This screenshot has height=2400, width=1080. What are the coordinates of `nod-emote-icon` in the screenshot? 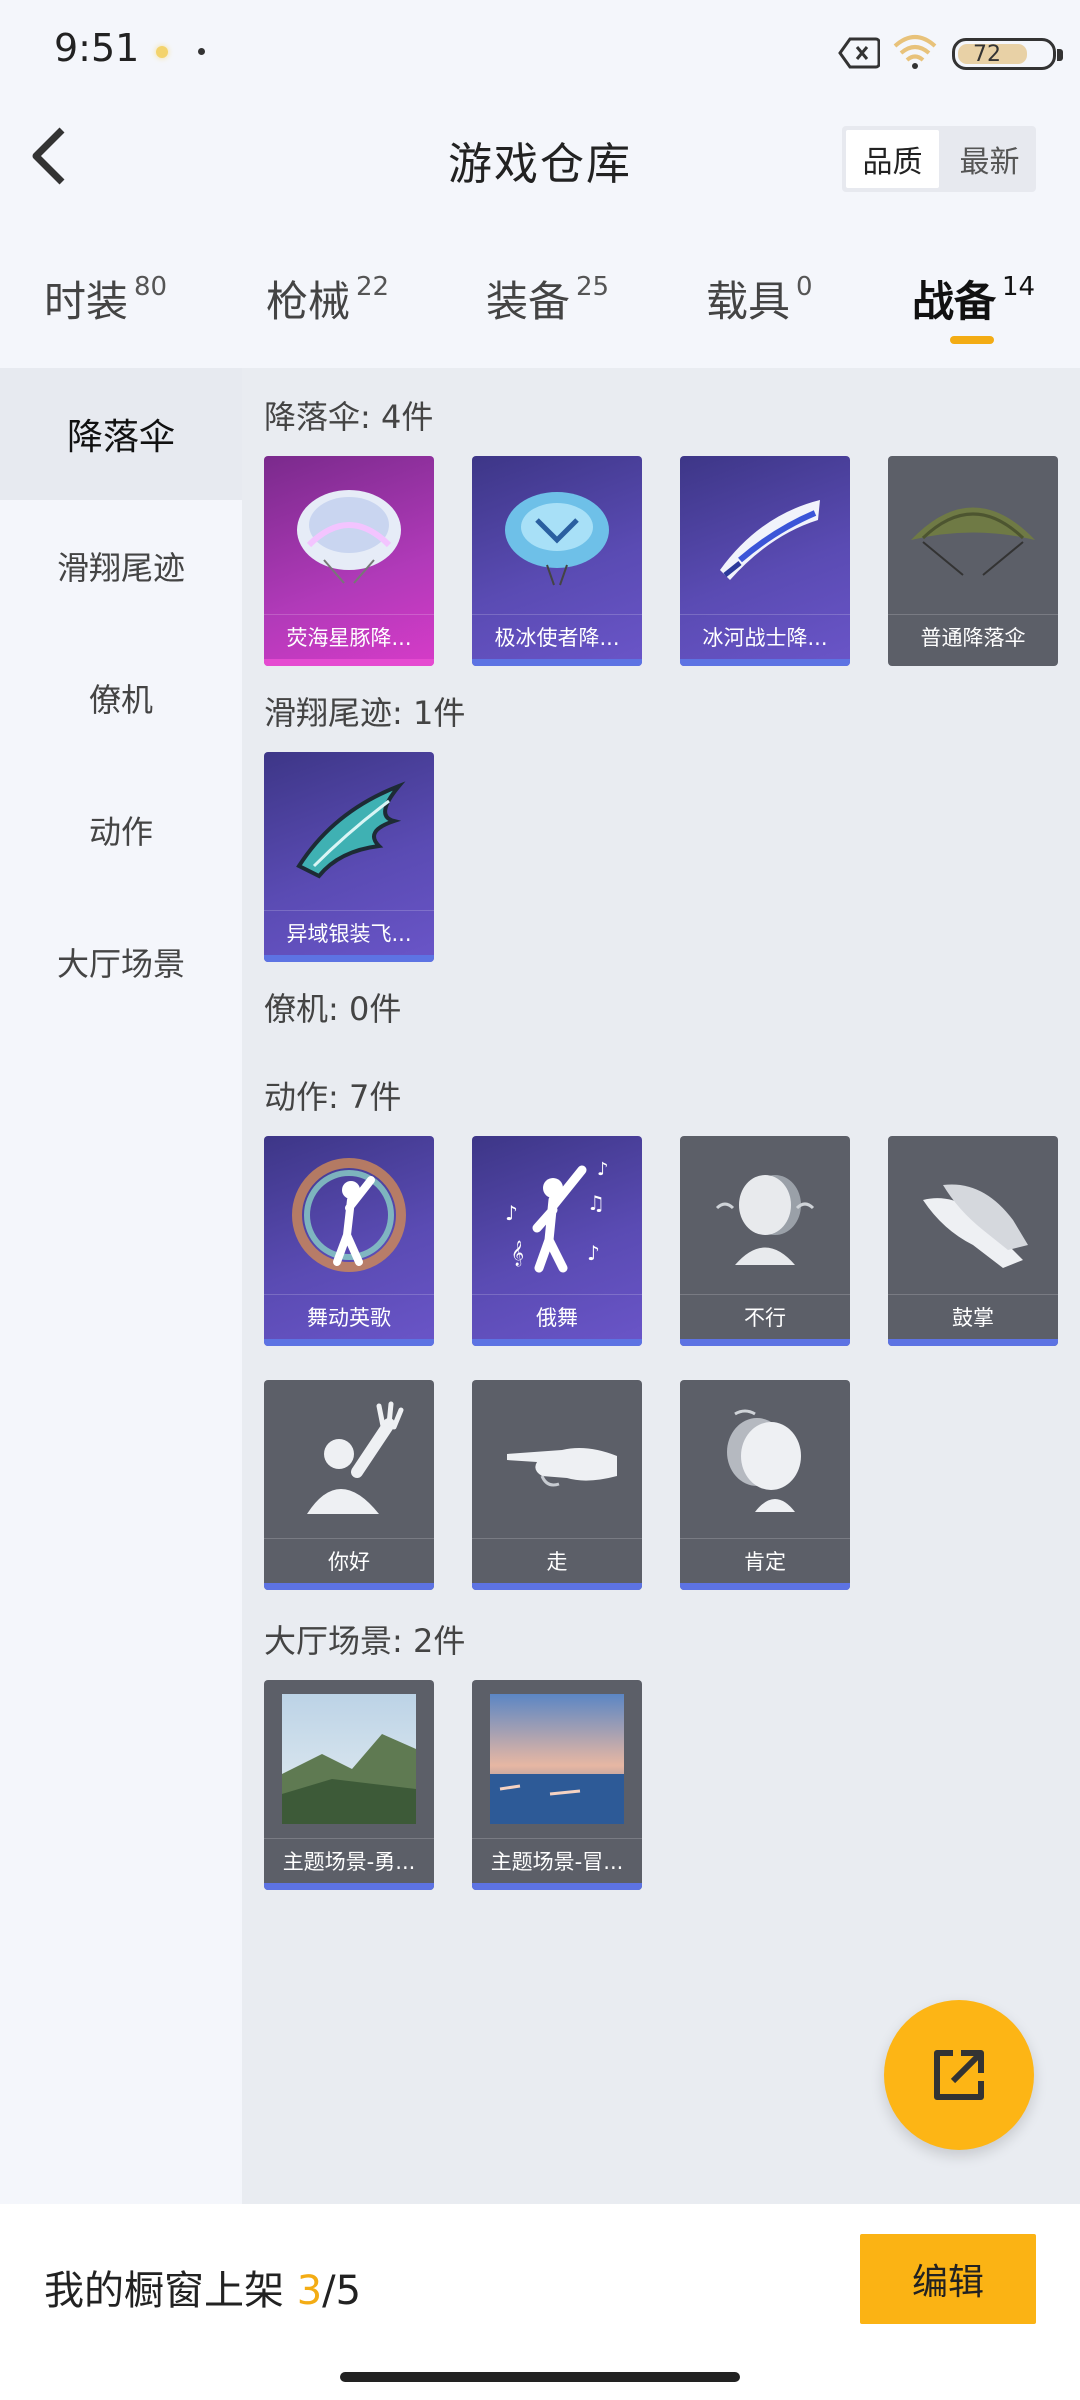 It's located at (765, 1459).